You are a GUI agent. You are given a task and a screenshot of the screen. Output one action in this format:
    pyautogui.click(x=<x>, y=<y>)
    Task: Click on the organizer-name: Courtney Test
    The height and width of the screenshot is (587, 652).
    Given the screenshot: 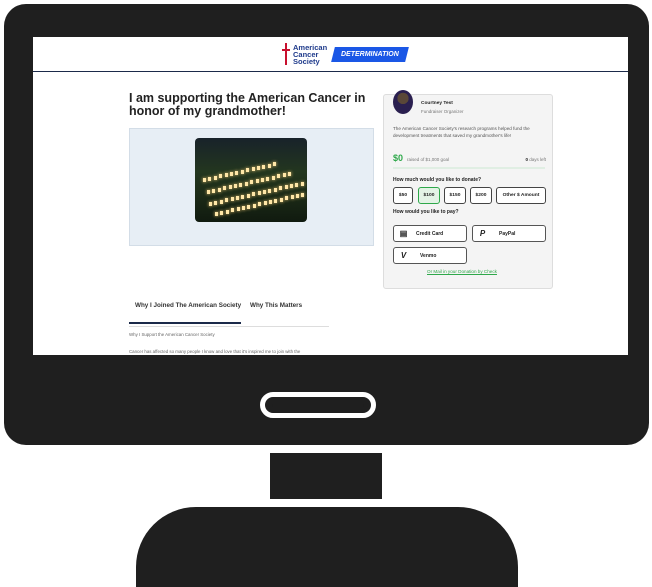 What is the action you would take?
    pyautogui.click(x=437, y=103)
    